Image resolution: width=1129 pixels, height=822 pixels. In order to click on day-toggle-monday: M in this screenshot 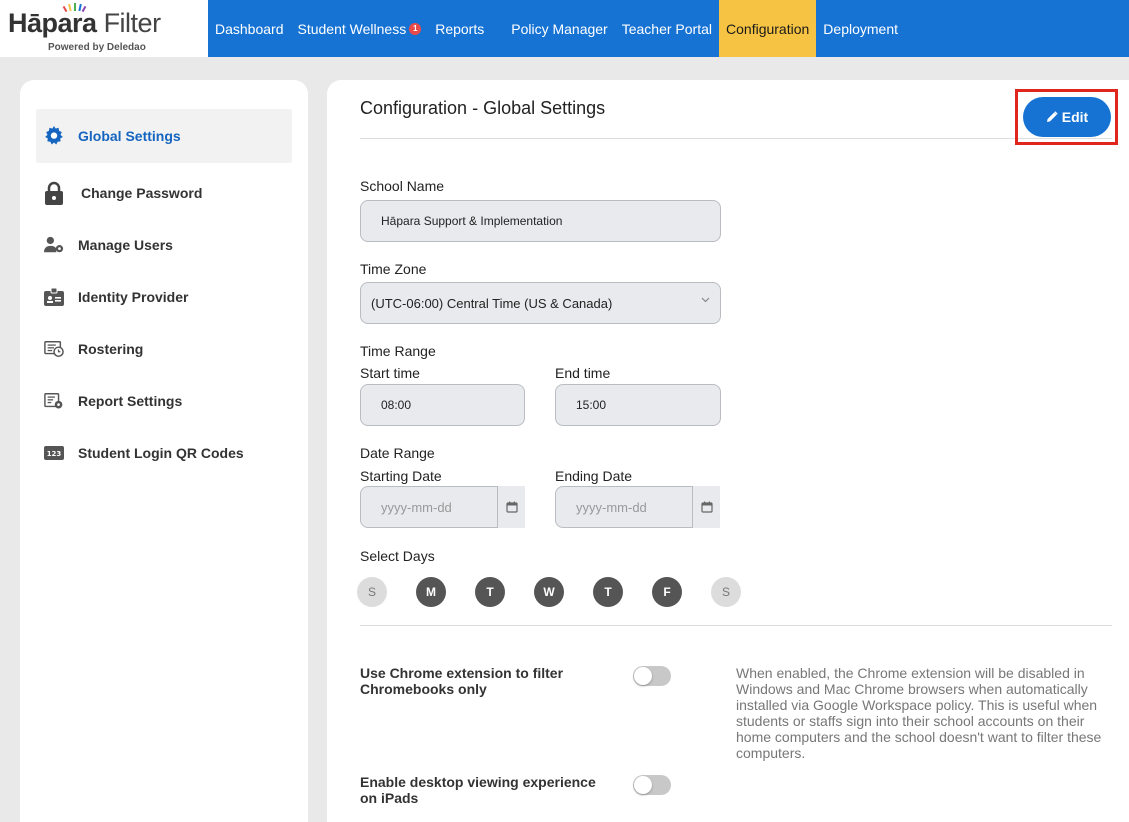, I will do `click(431, 592)`.